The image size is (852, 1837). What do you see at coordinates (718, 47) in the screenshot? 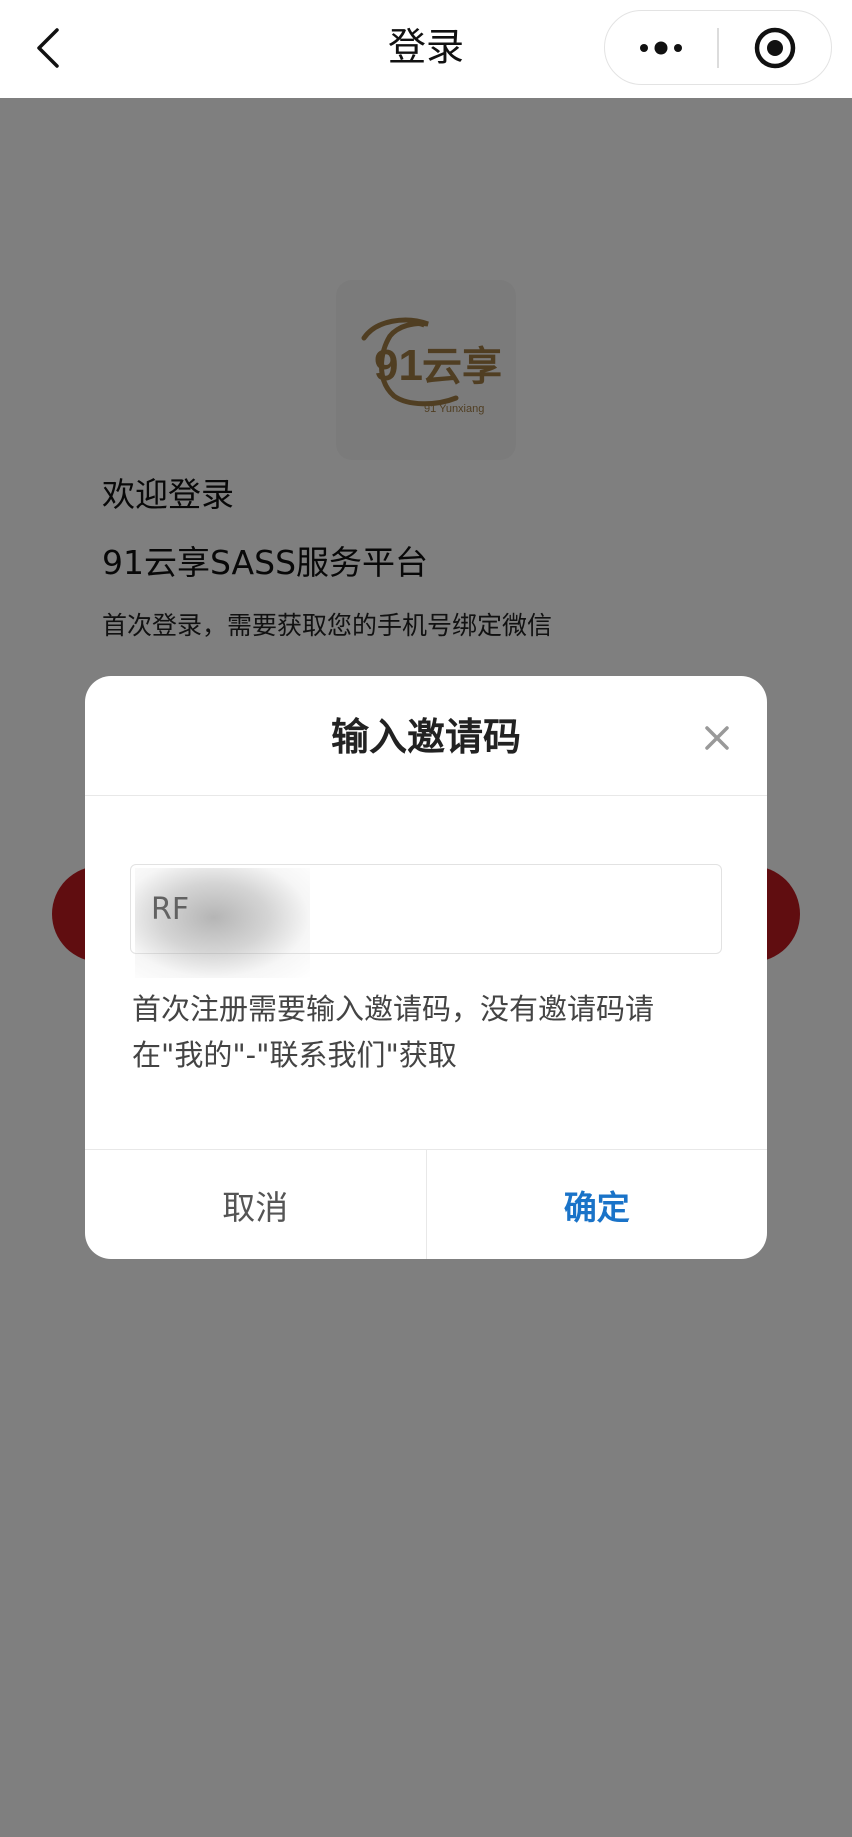
I see `miniprogram-capsule` at bounding box center [718, 47].